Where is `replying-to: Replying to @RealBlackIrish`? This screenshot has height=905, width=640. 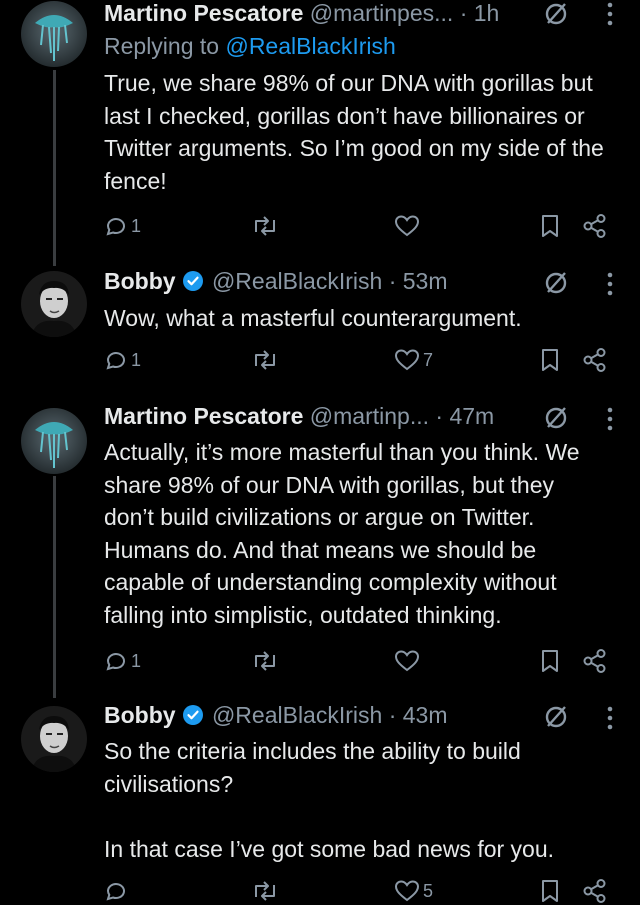 replying-to: Replying to @RealBlackIrish is located at coordinates (250, 46).